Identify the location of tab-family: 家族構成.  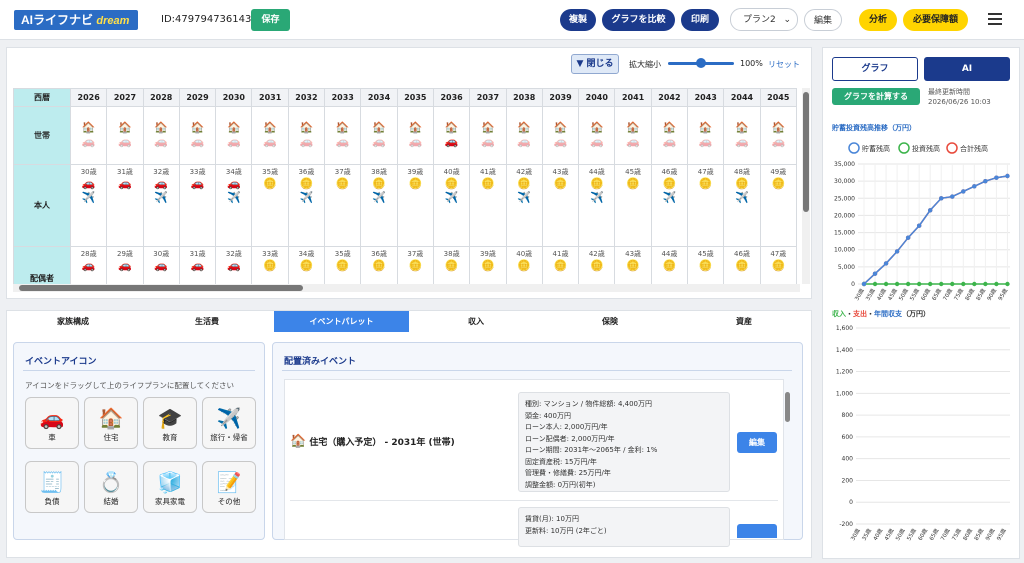
(73, 321).